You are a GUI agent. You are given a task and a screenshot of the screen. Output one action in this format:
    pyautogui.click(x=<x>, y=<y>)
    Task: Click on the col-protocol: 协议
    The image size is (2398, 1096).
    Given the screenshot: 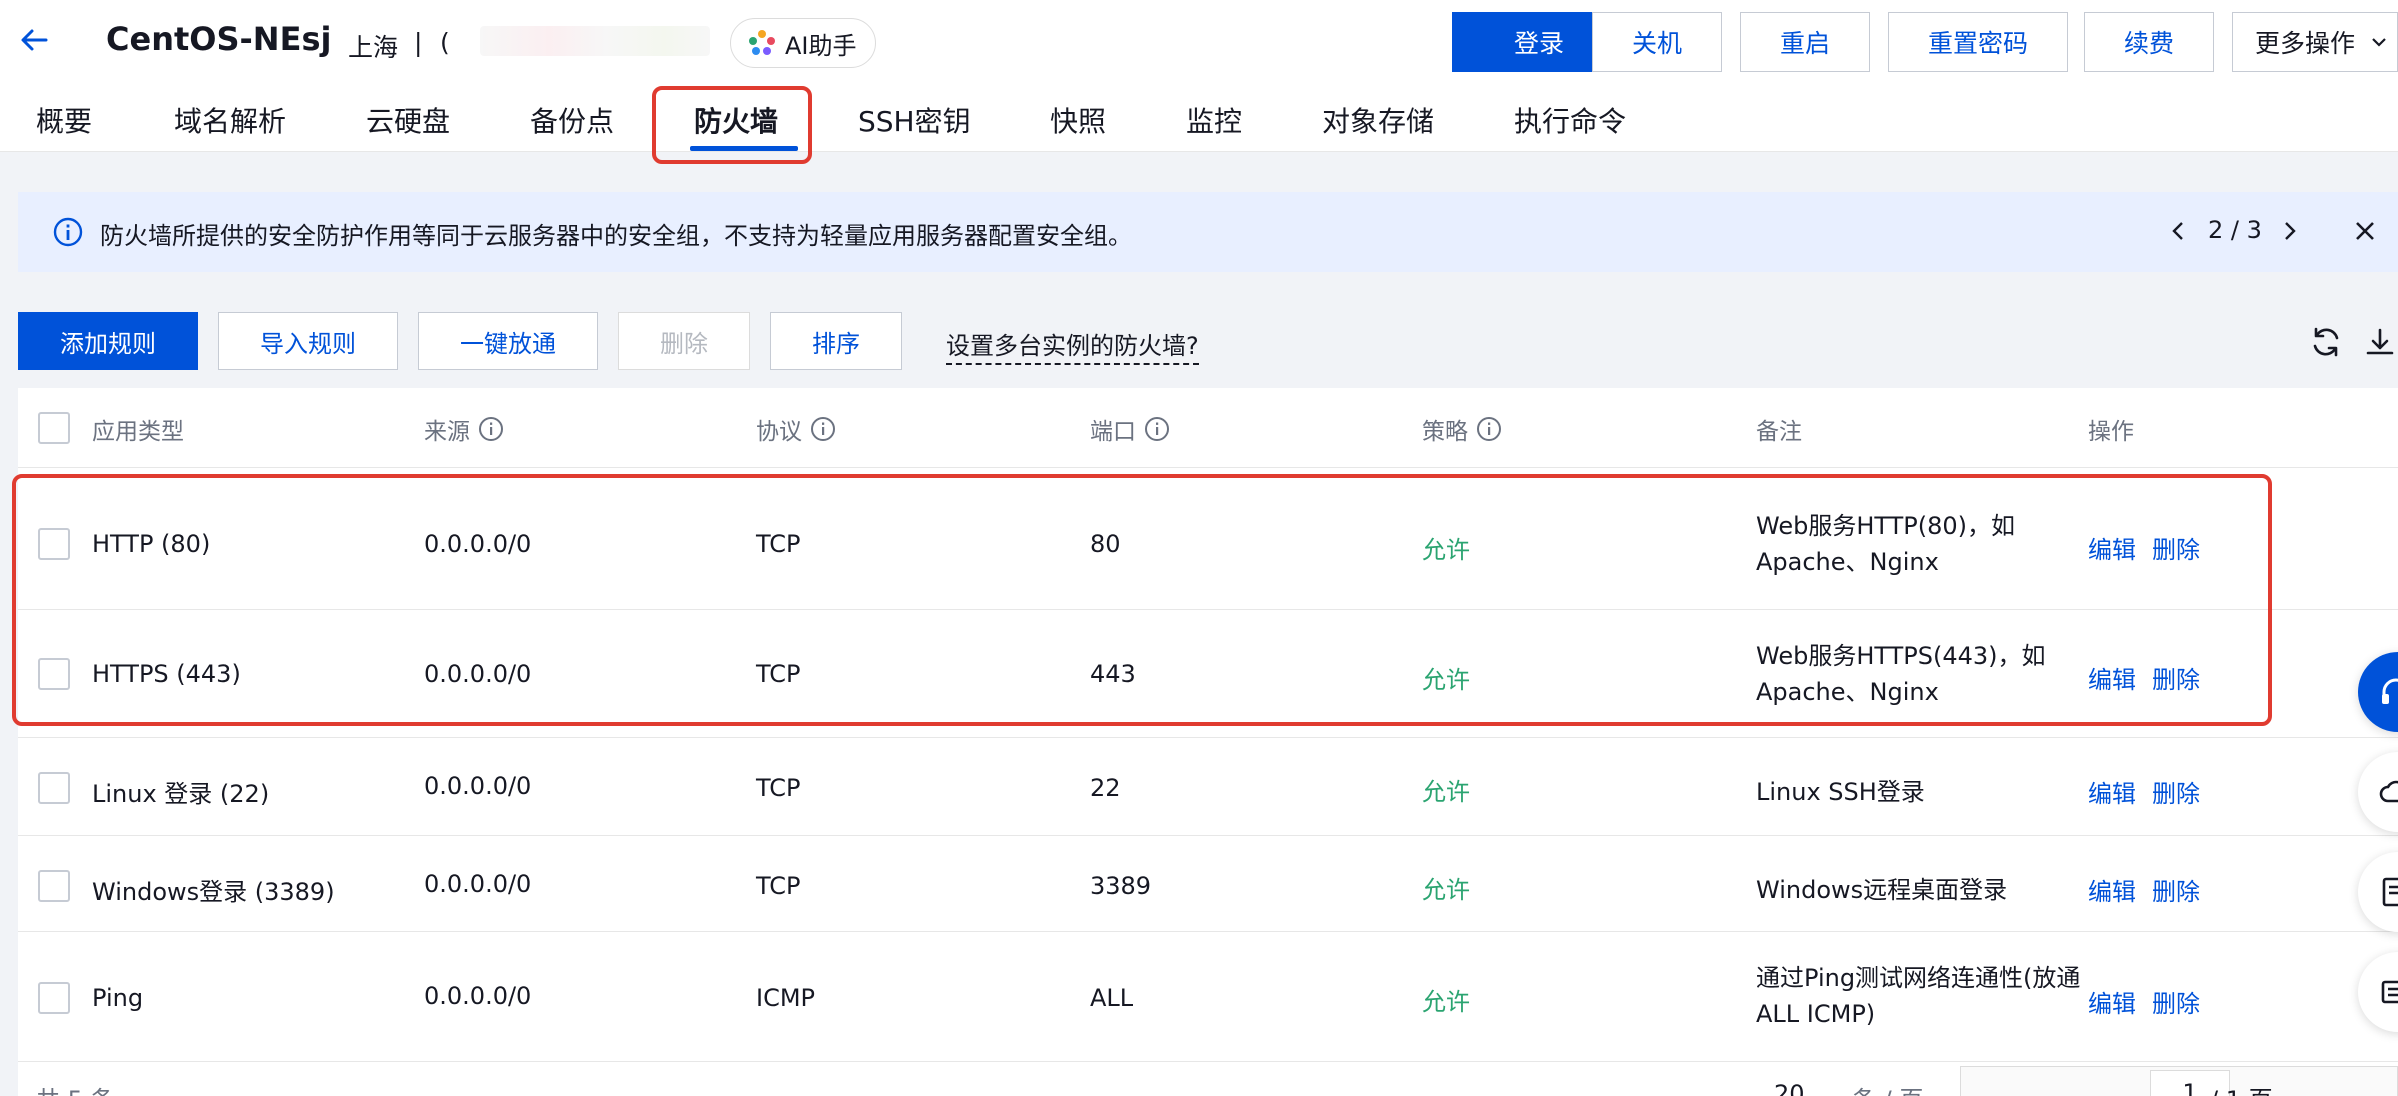 What is the action you would take?
    pyautogui.click(x=796, y=429)
    